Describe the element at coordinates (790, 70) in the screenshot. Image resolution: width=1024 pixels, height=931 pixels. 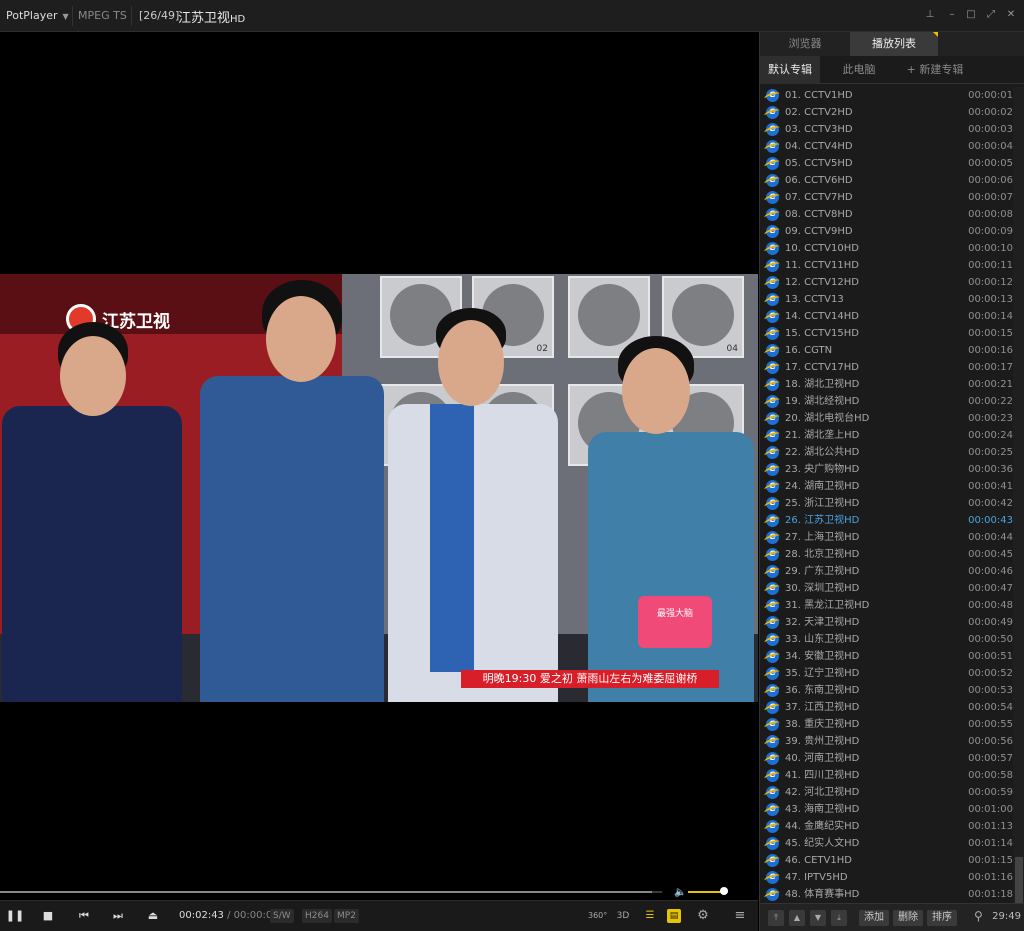
I see `tab-default-album: 默认专辑` at that location.